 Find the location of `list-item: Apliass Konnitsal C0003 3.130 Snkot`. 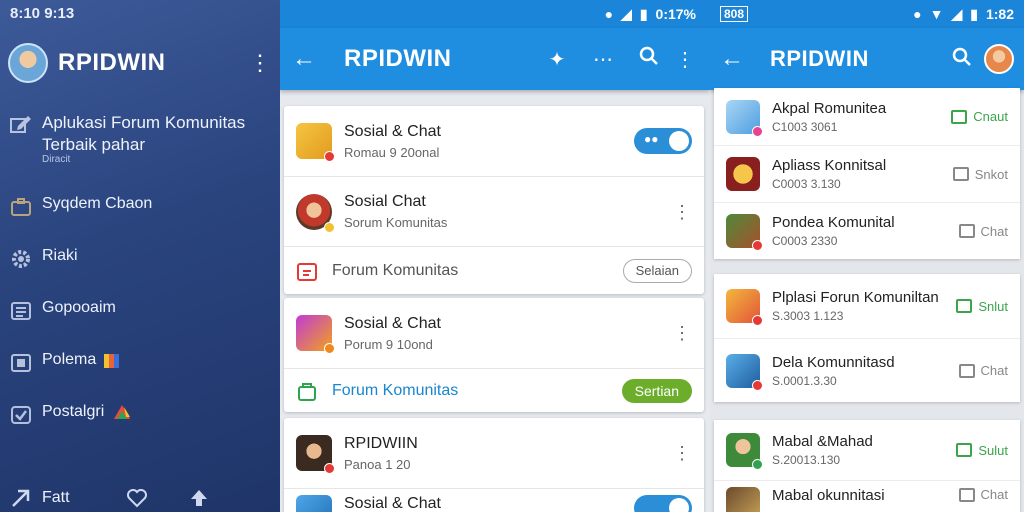

list-item: Apliass Konnitsal C0003 3.130 Snkot is located at coordinates (867, 173).